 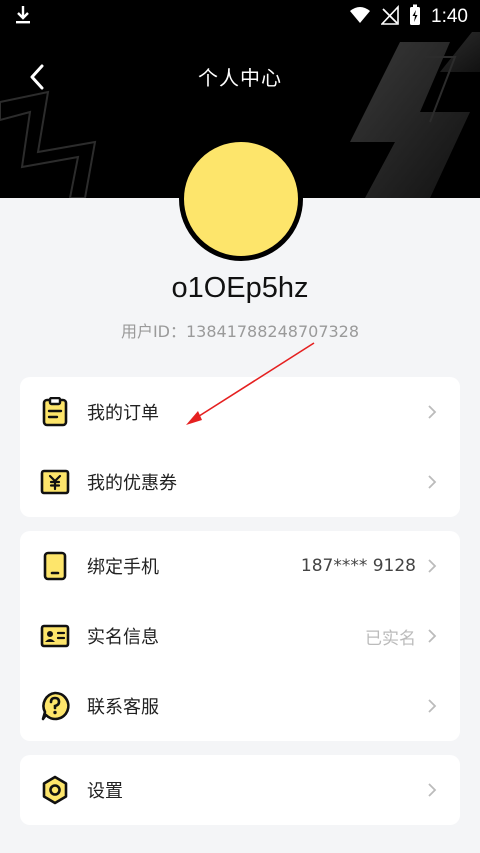 I want to click on menu-item-real-name: 实名信息 已实名, so click(x=240, y=636).